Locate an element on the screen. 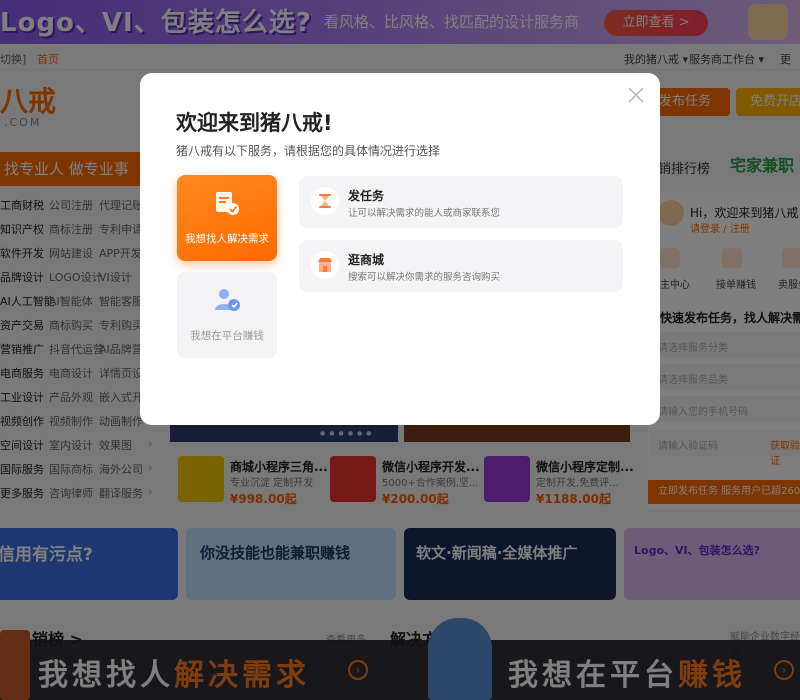  role-earn-option: 我想在平台赚钱 is located at coordinates (227, 315).